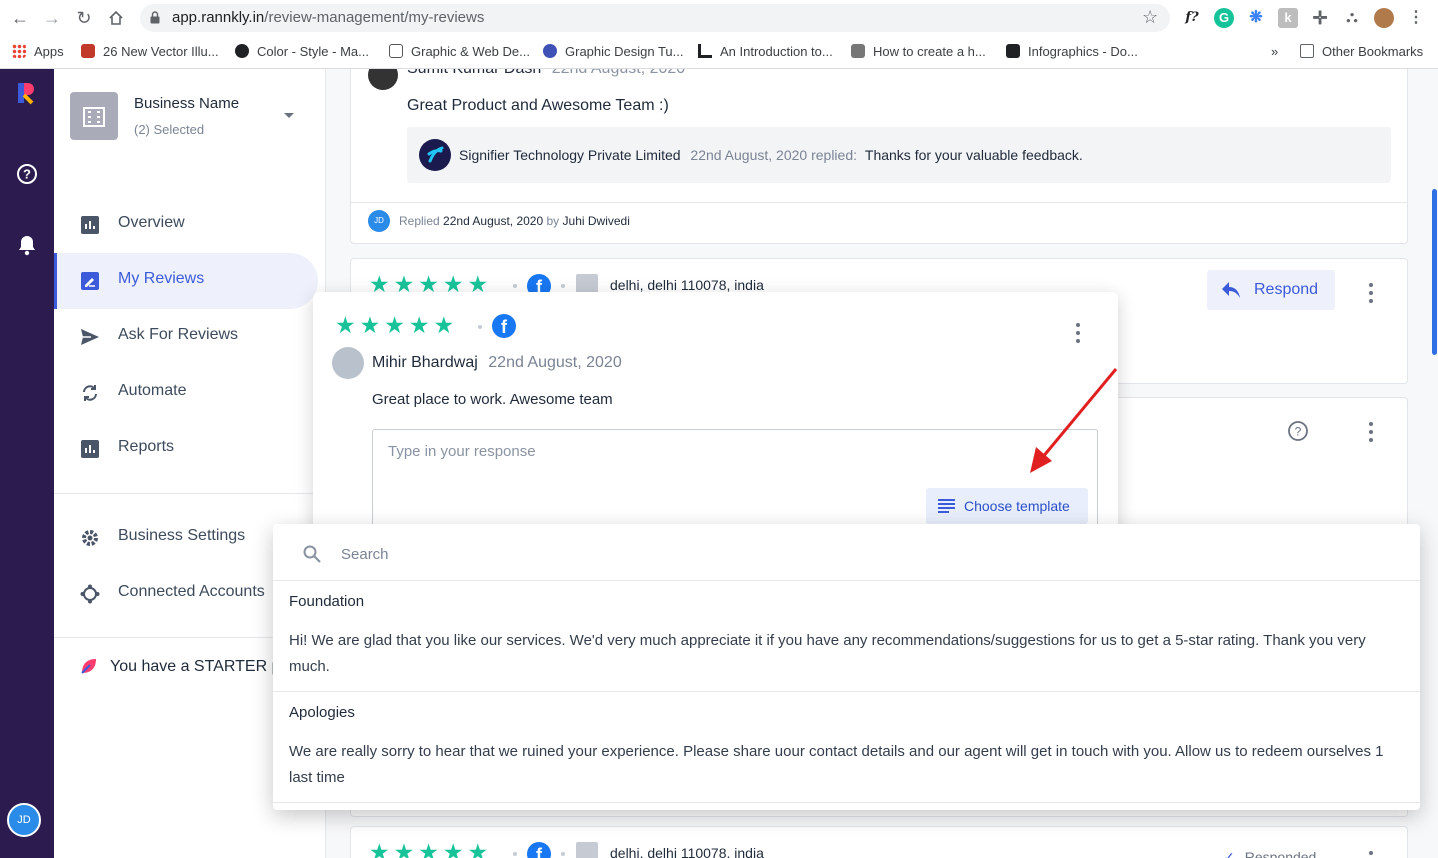  I want to click on rannkly-logo-icon, so click(26, 93).